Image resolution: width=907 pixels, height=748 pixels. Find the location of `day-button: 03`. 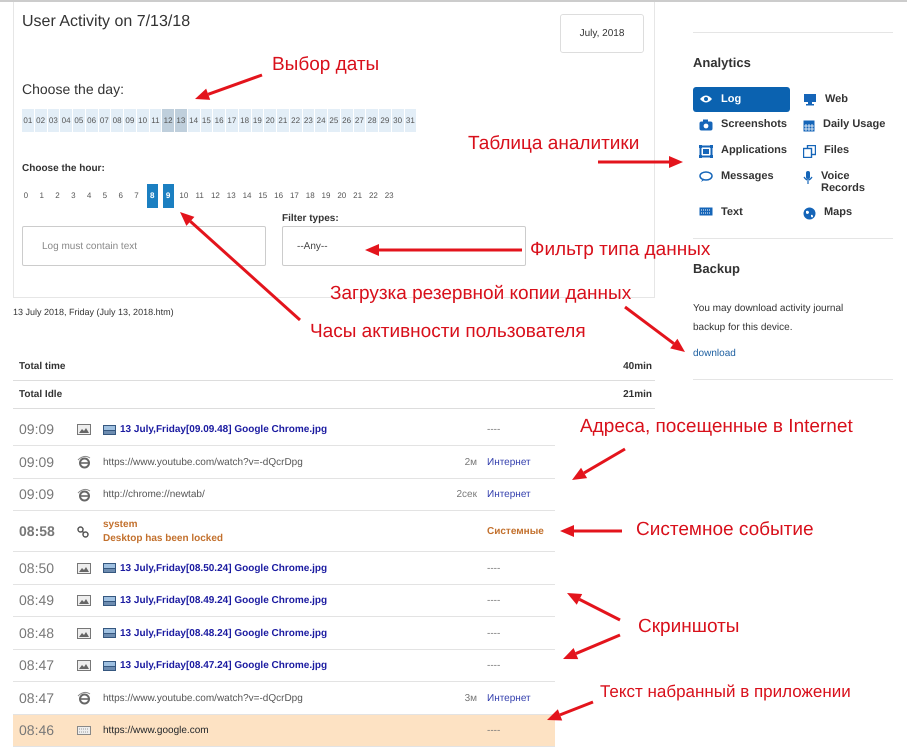

day-button: 03 is located at coordinates (54, 120).